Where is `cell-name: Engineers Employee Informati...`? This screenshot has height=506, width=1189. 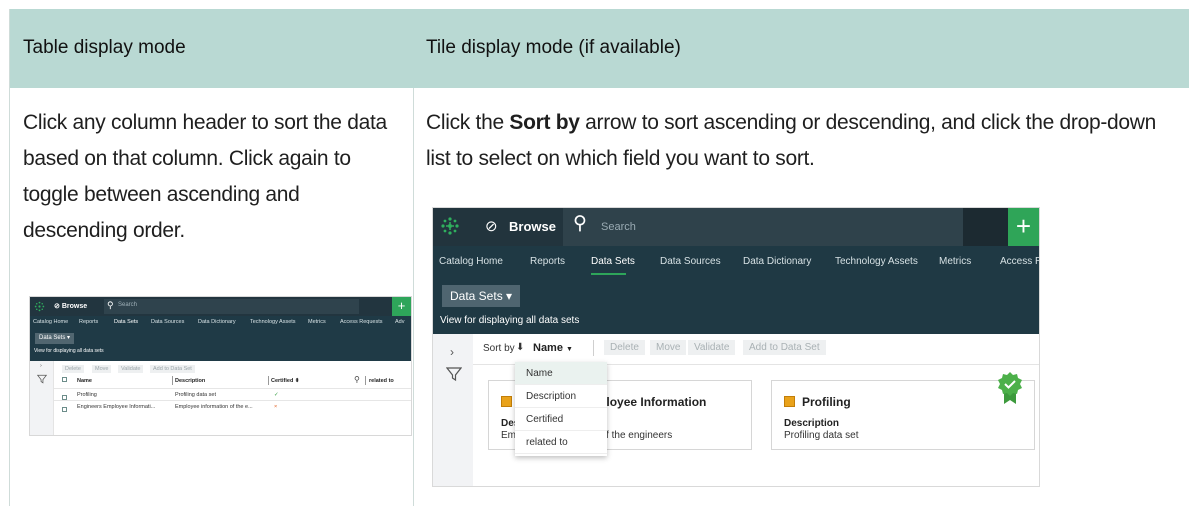
cell-name: Engineers Employee Informati... is located at coordinates (116, 407).